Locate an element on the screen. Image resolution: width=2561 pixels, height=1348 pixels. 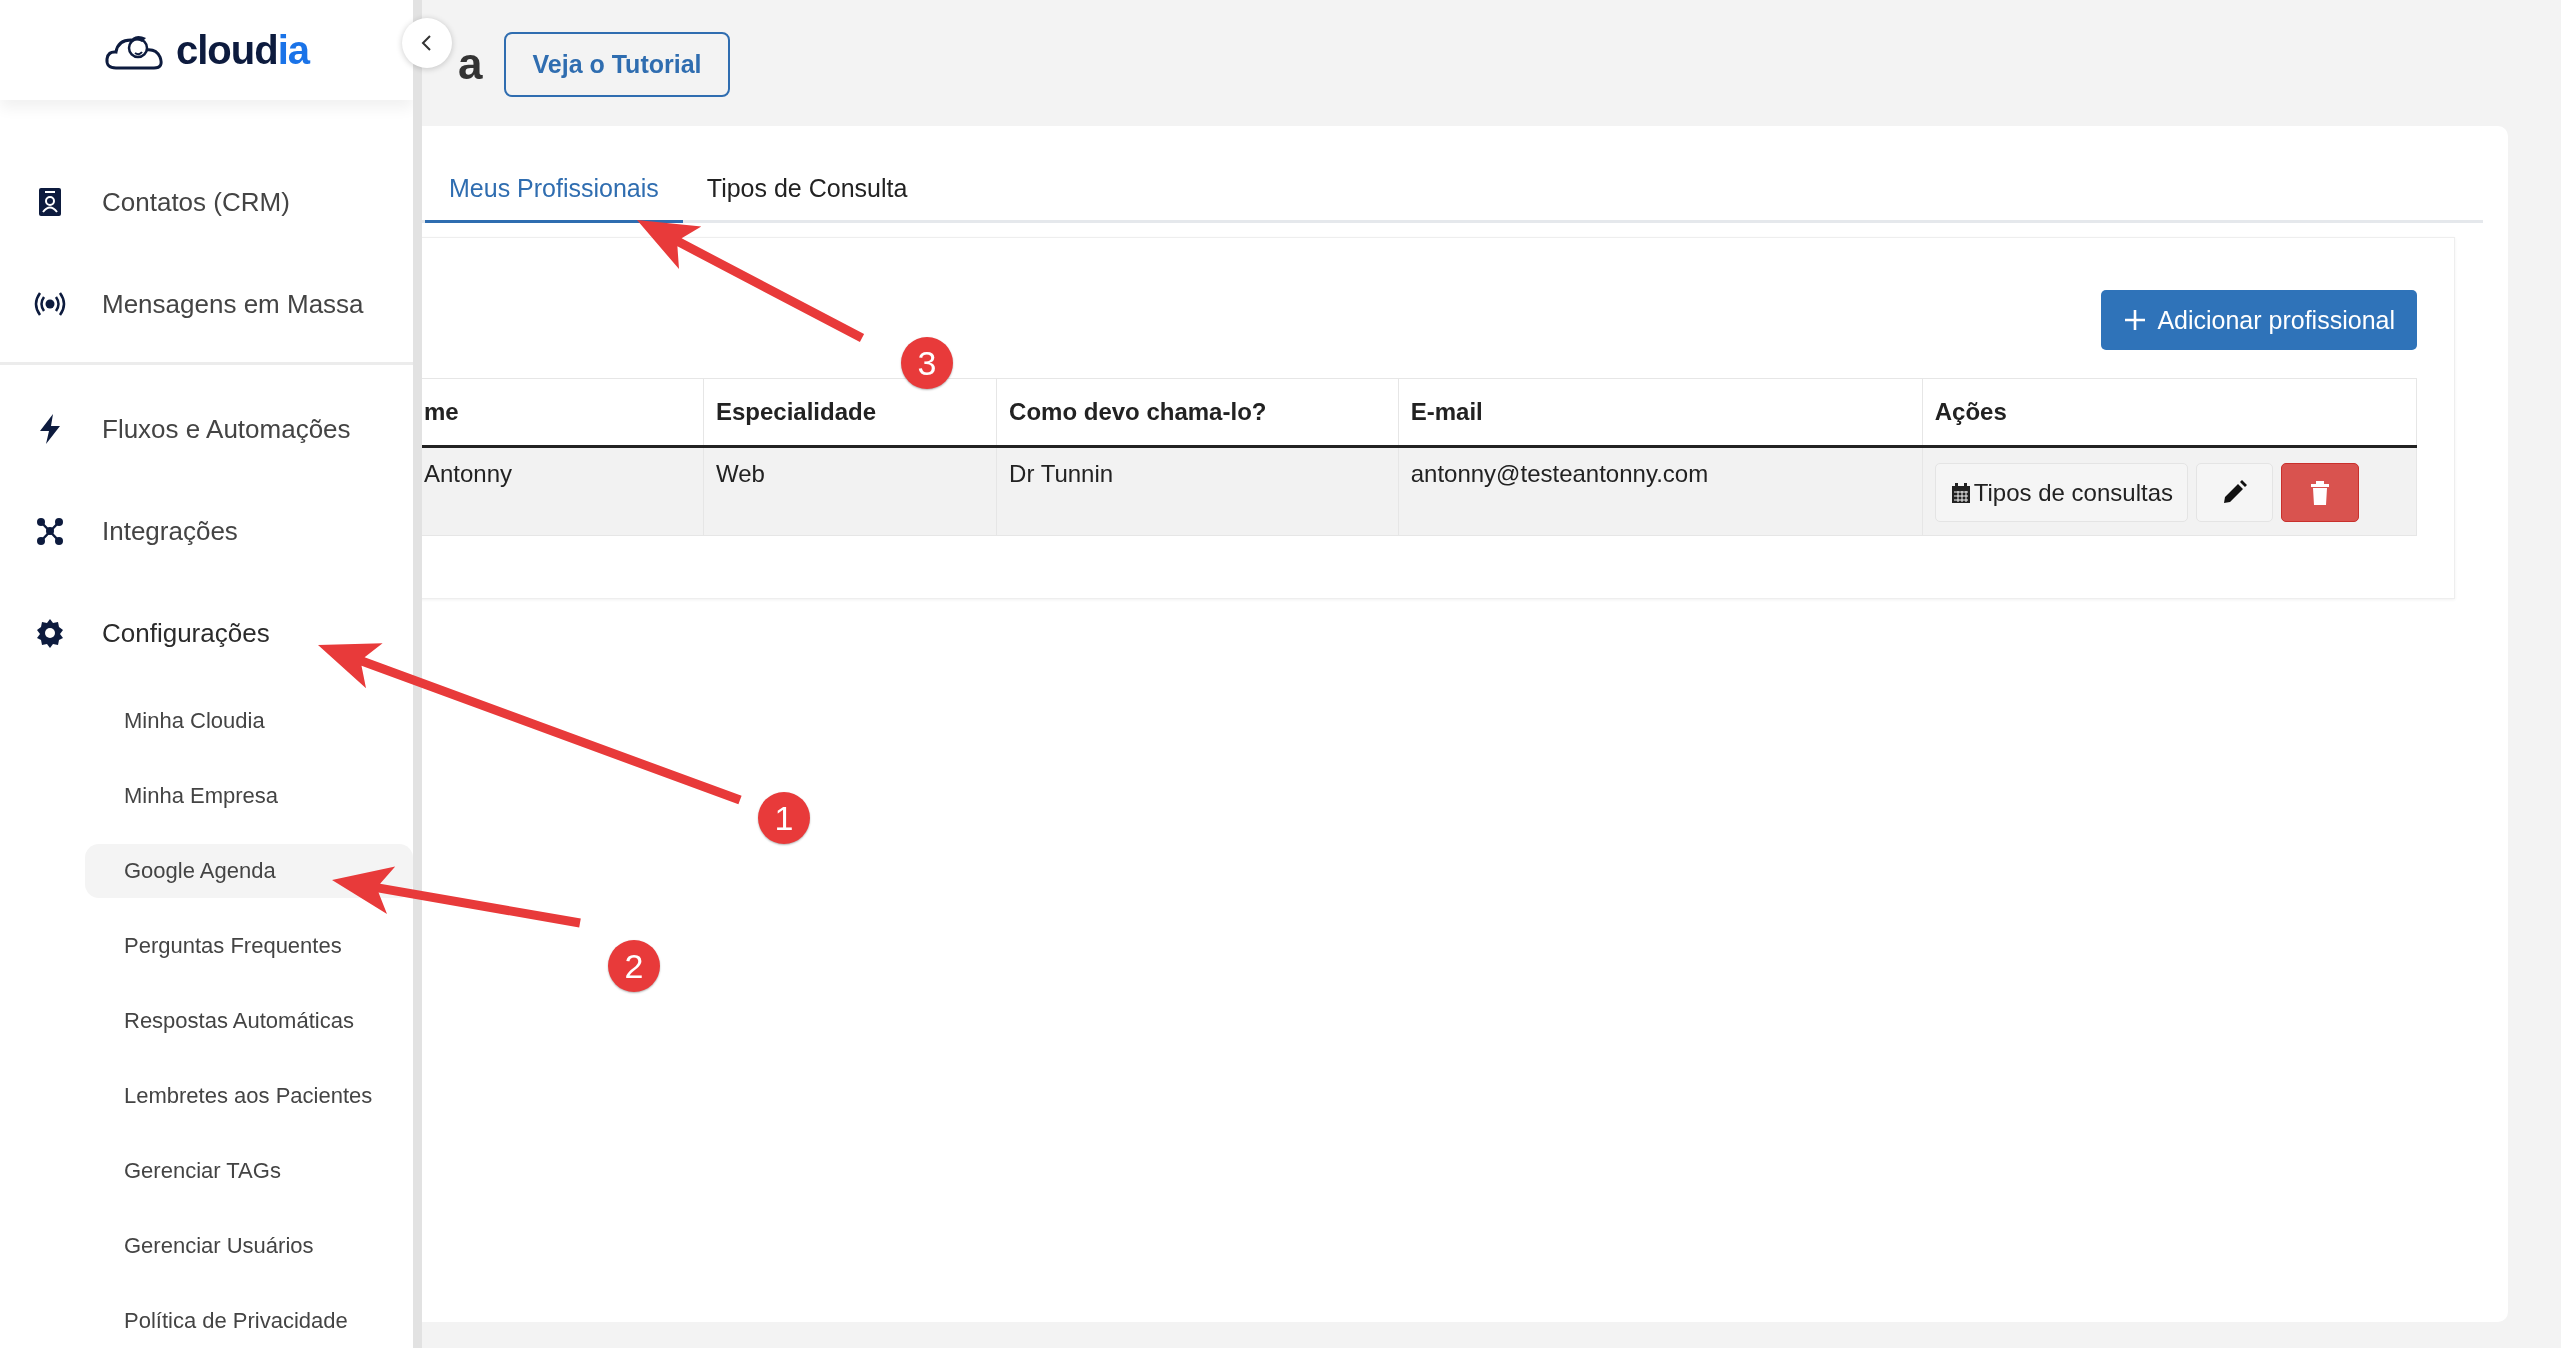
nav-subitem: Minha Cloudia is located at coordinates (249, 721).